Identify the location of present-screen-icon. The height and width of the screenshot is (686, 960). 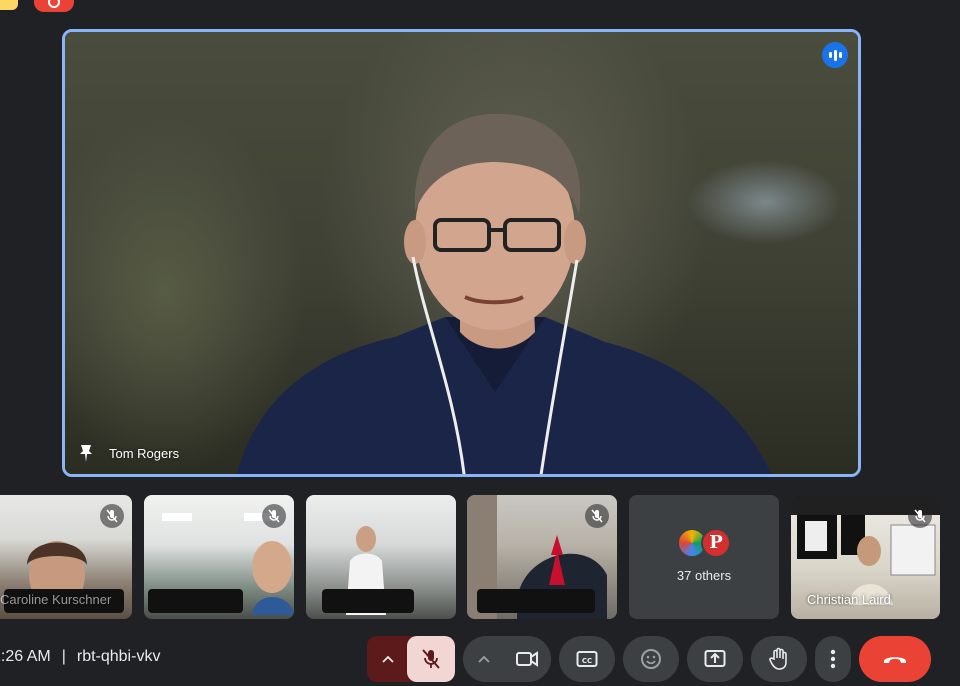
(715, 658).